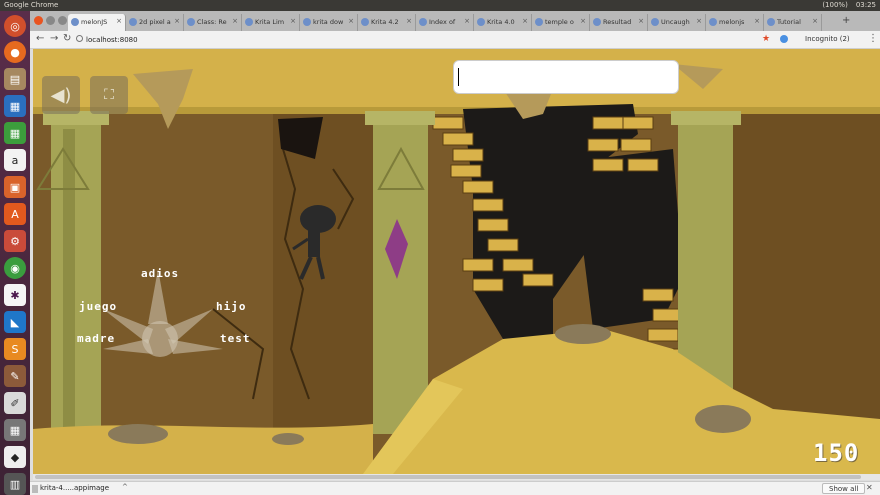  I want to click on info-icon, so click(79, 38).